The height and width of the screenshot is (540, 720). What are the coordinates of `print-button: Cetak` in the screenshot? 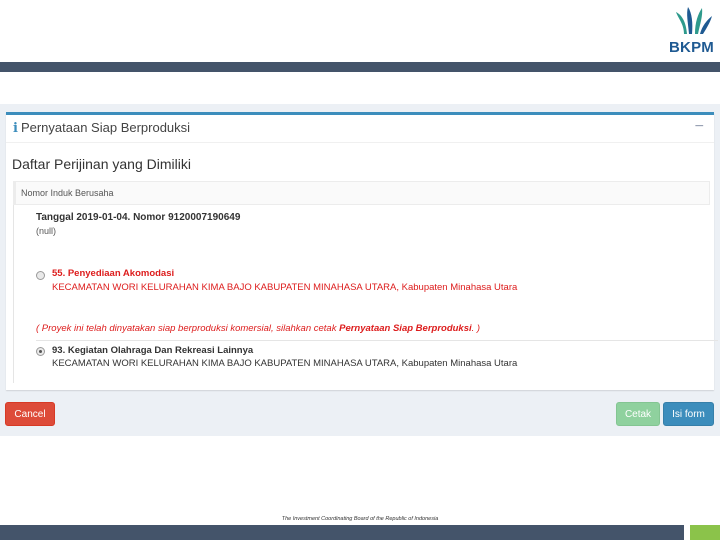 It's located at (638, 414).